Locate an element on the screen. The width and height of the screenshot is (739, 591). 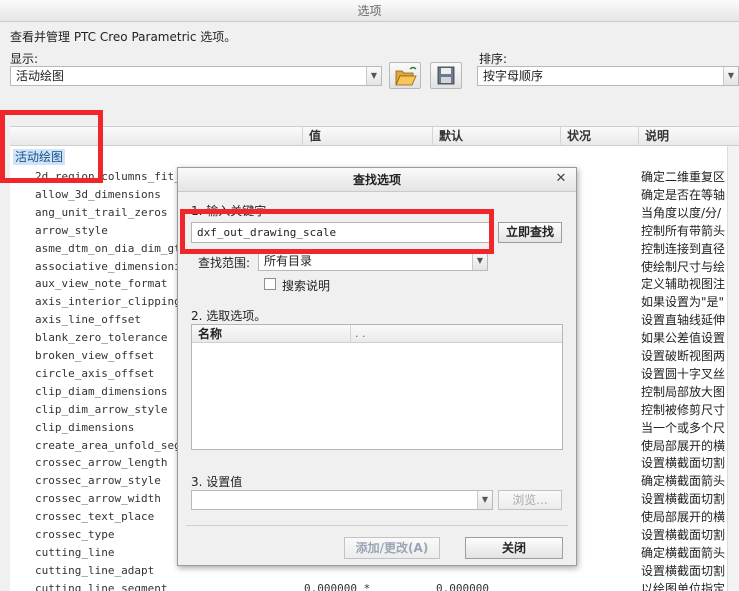
option-explanation: 控制所有带箭头 is located at coordinates (683, 230).